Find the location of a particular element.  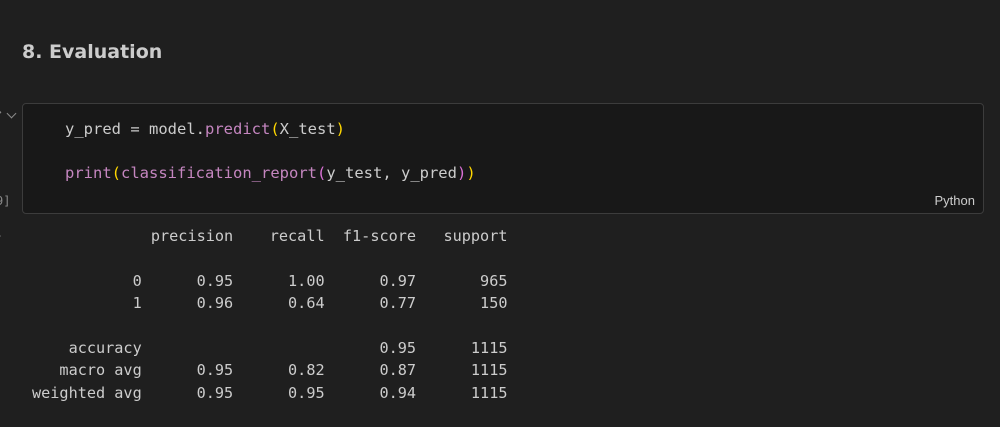

report-row-macro-avg: macro avg 0.95 0.82 0.87 1115 is located at coordinates (269, 370).